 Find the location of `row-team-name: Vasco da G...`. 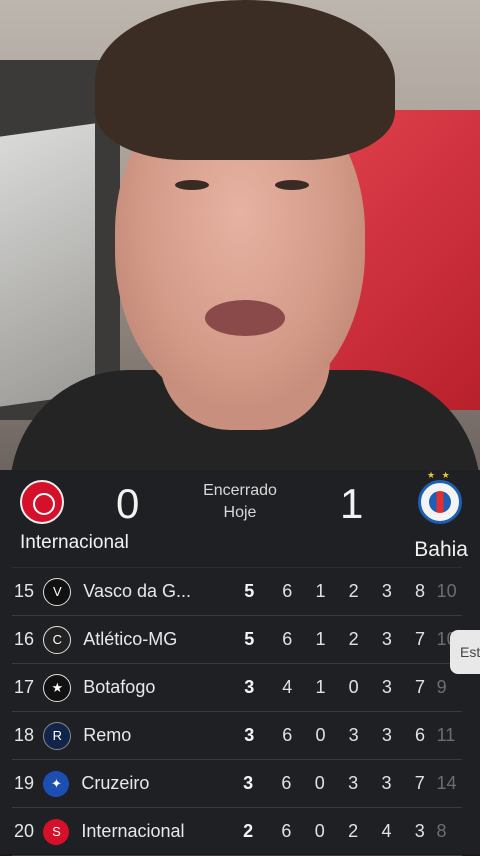

row-team-name: Vasco da G... is located at coordinates (137, 591).